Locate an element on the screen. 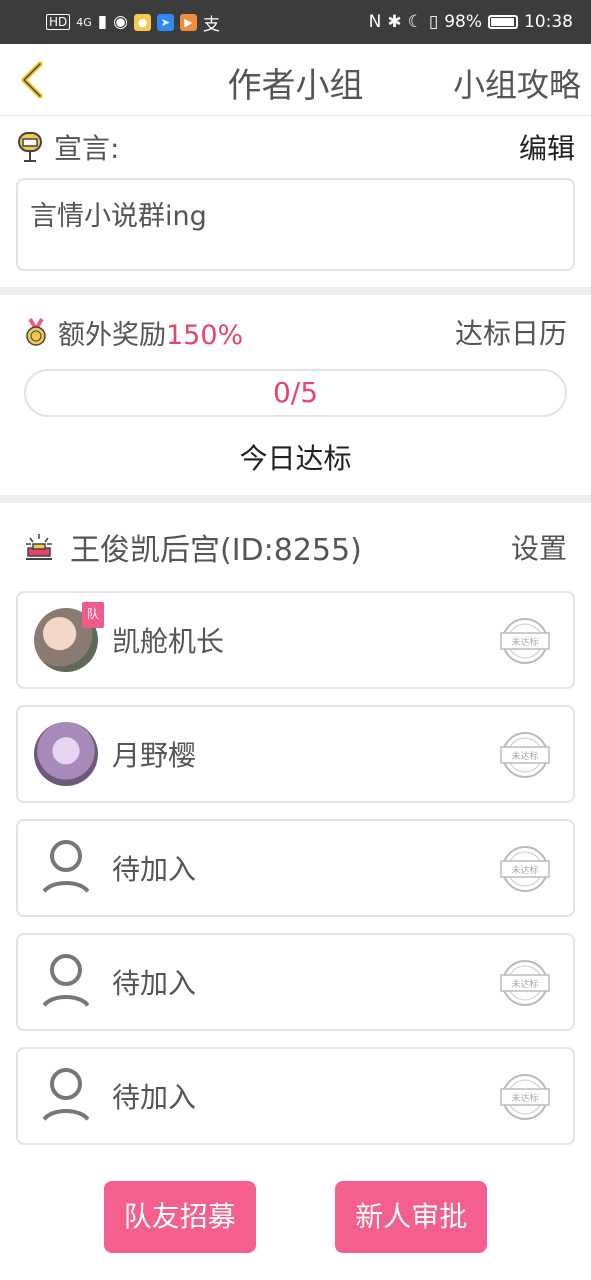  nfc-icon: N is located at coordinates (375, 22).